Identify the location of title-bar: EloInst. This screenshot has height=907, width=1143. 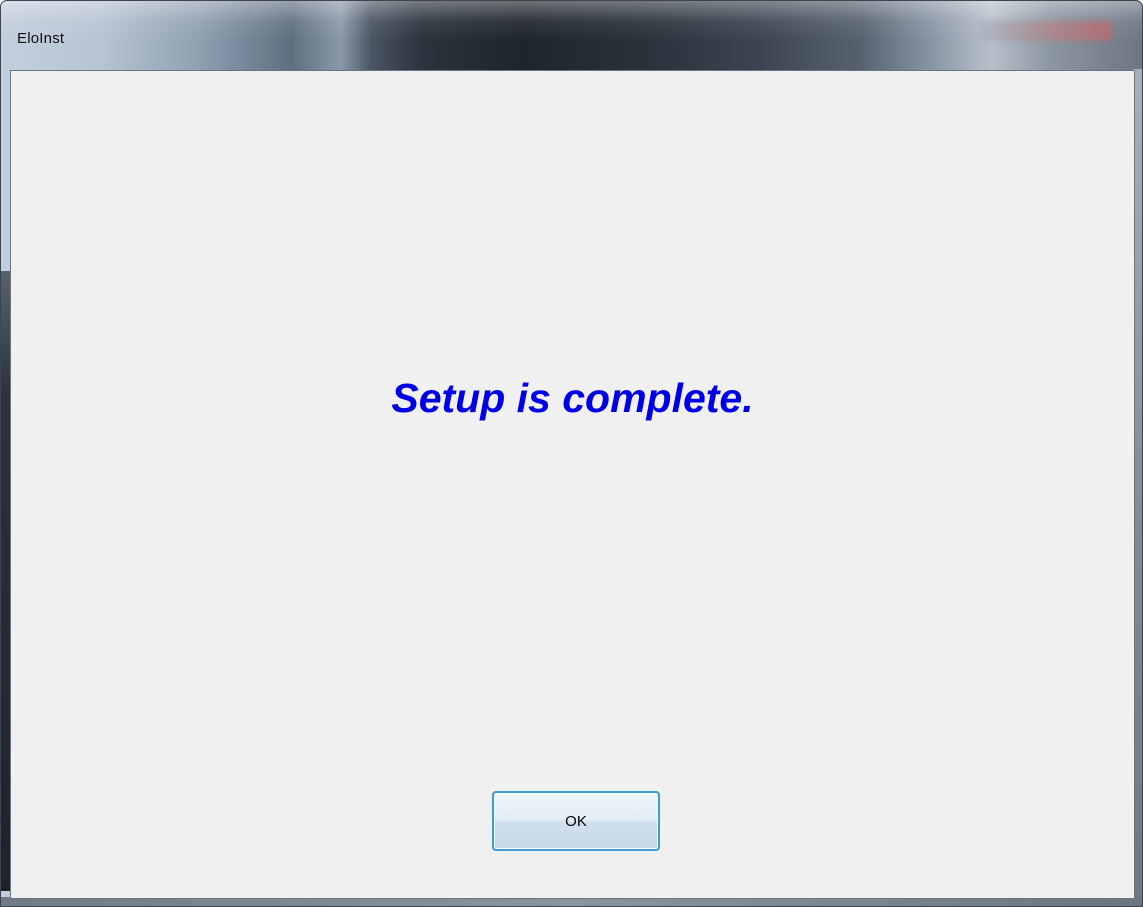
(571, 35).